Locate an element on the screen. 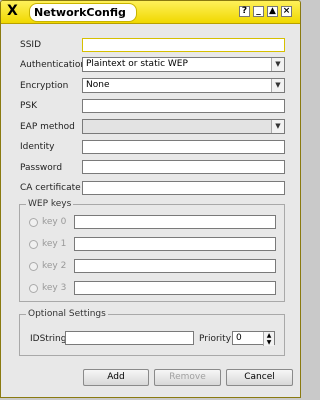  remove-button: Remove is located at coordinates (187, 377).